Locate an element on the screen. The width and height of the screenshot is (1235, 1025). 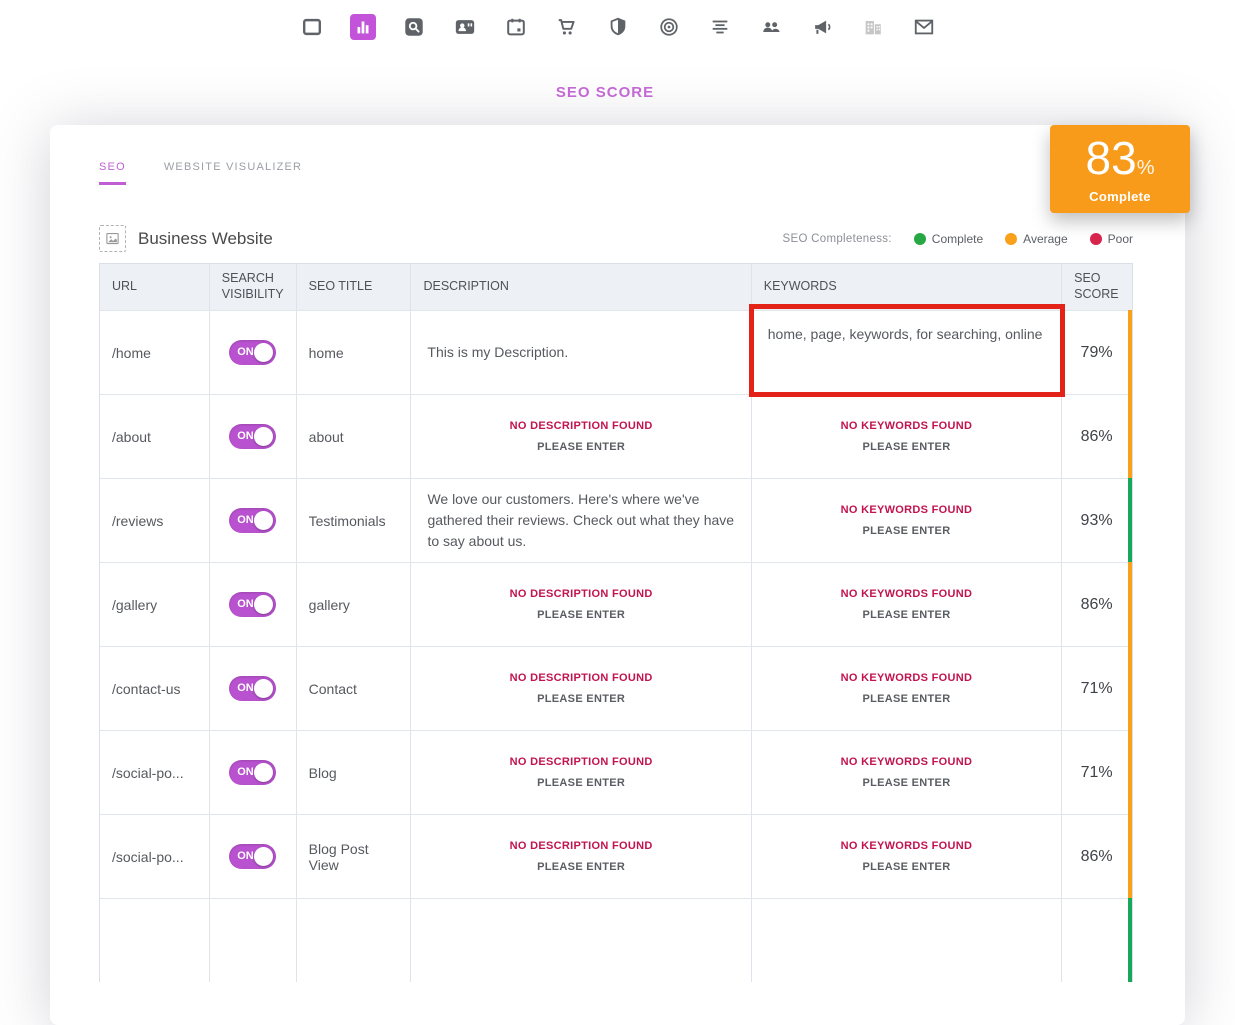
site-title: Business Website is located at coordinates (205, 238).